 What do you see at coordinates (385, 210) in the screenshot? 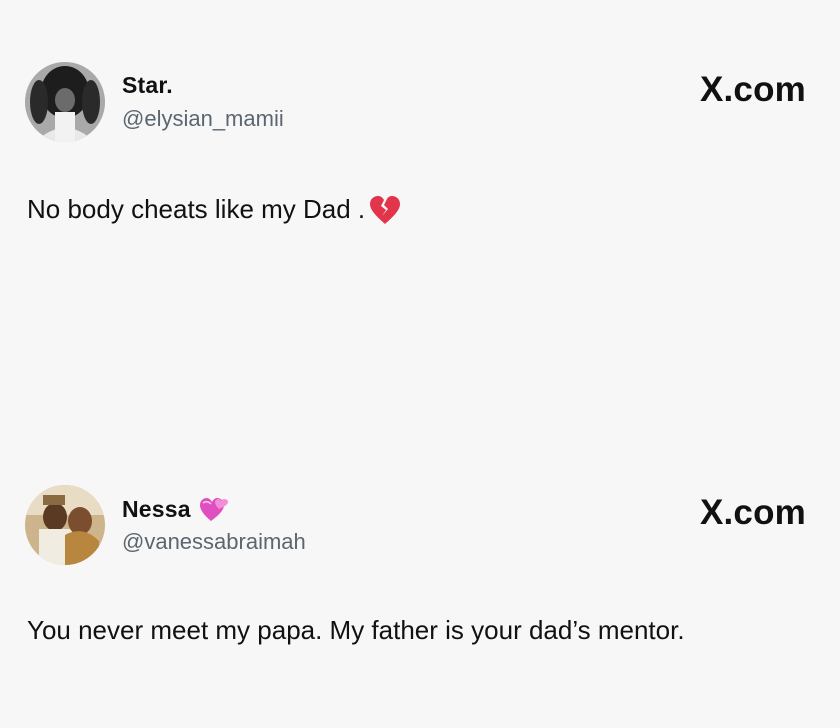
I see `broken-heart-icon` at bounding box center [385, 210].